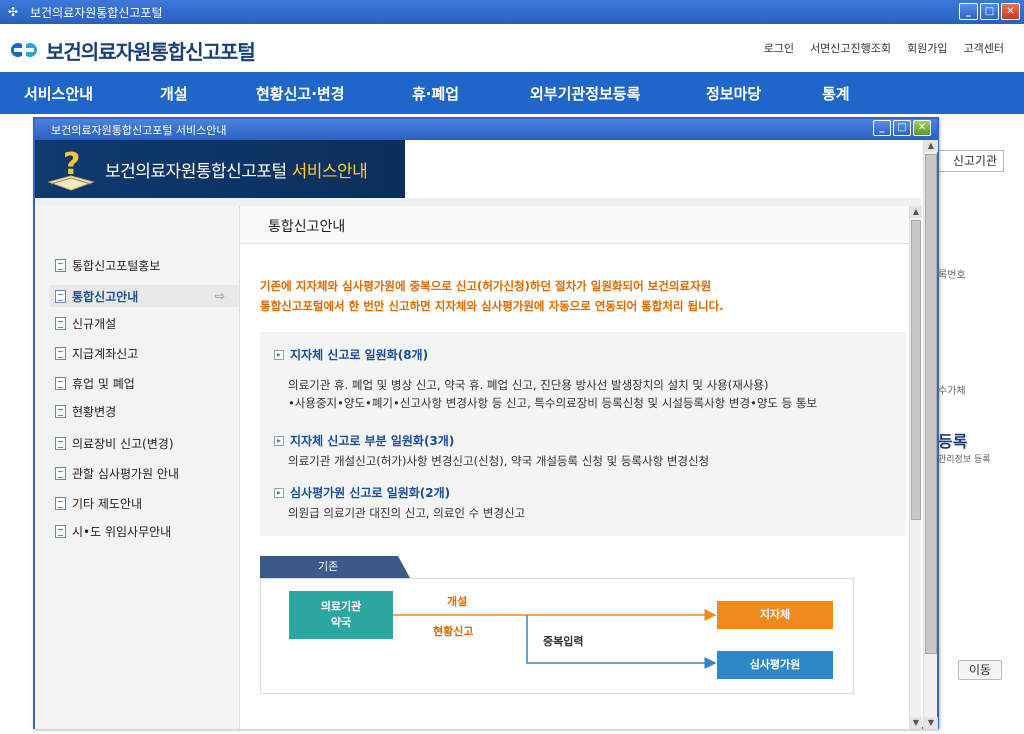  I want to click on banner-main-text: 보건의료자원통합신고포털, so click(198, 172).